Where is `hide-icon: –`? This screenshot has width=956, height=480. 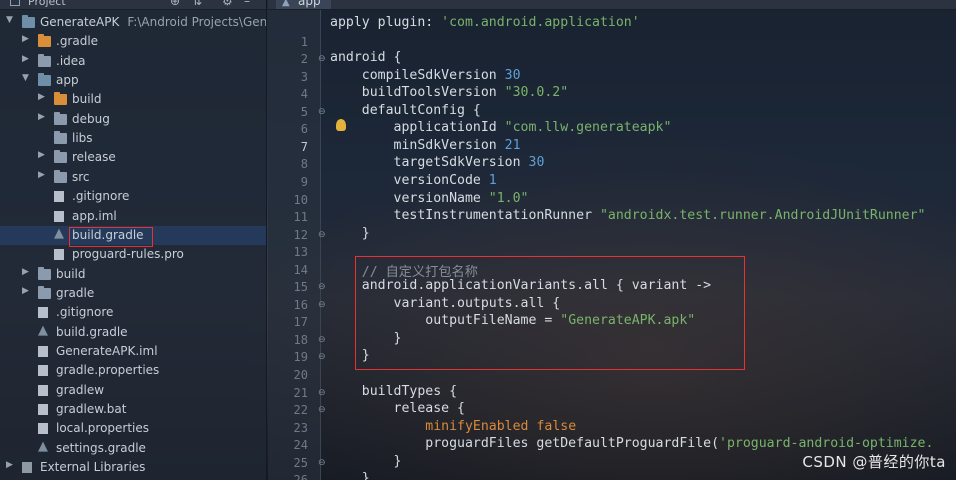 hide-icon: – is located at coordinates (247, 4).